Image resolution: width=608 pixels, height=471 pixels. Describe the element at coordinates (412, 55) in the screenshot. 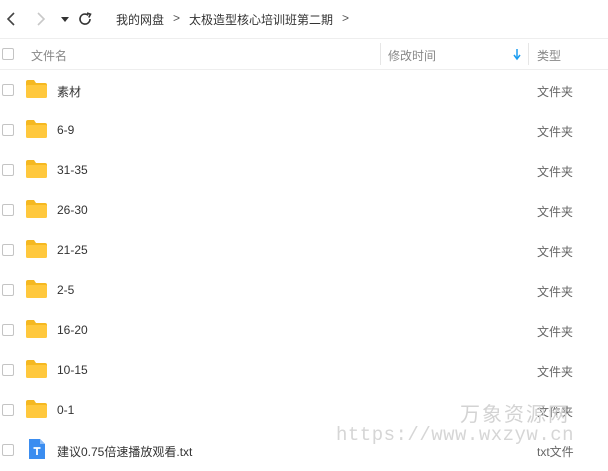

I see `column-header-modified: 修改时间` at that location.